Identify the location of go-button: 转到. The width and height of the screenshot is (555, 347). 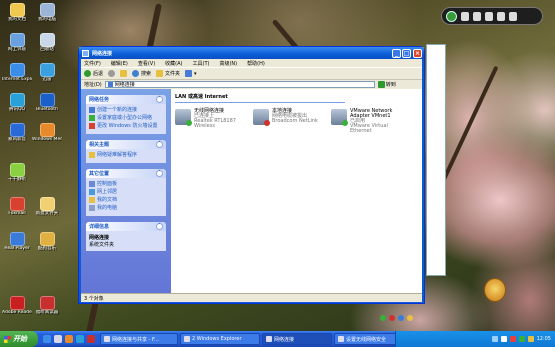
(386, 84).